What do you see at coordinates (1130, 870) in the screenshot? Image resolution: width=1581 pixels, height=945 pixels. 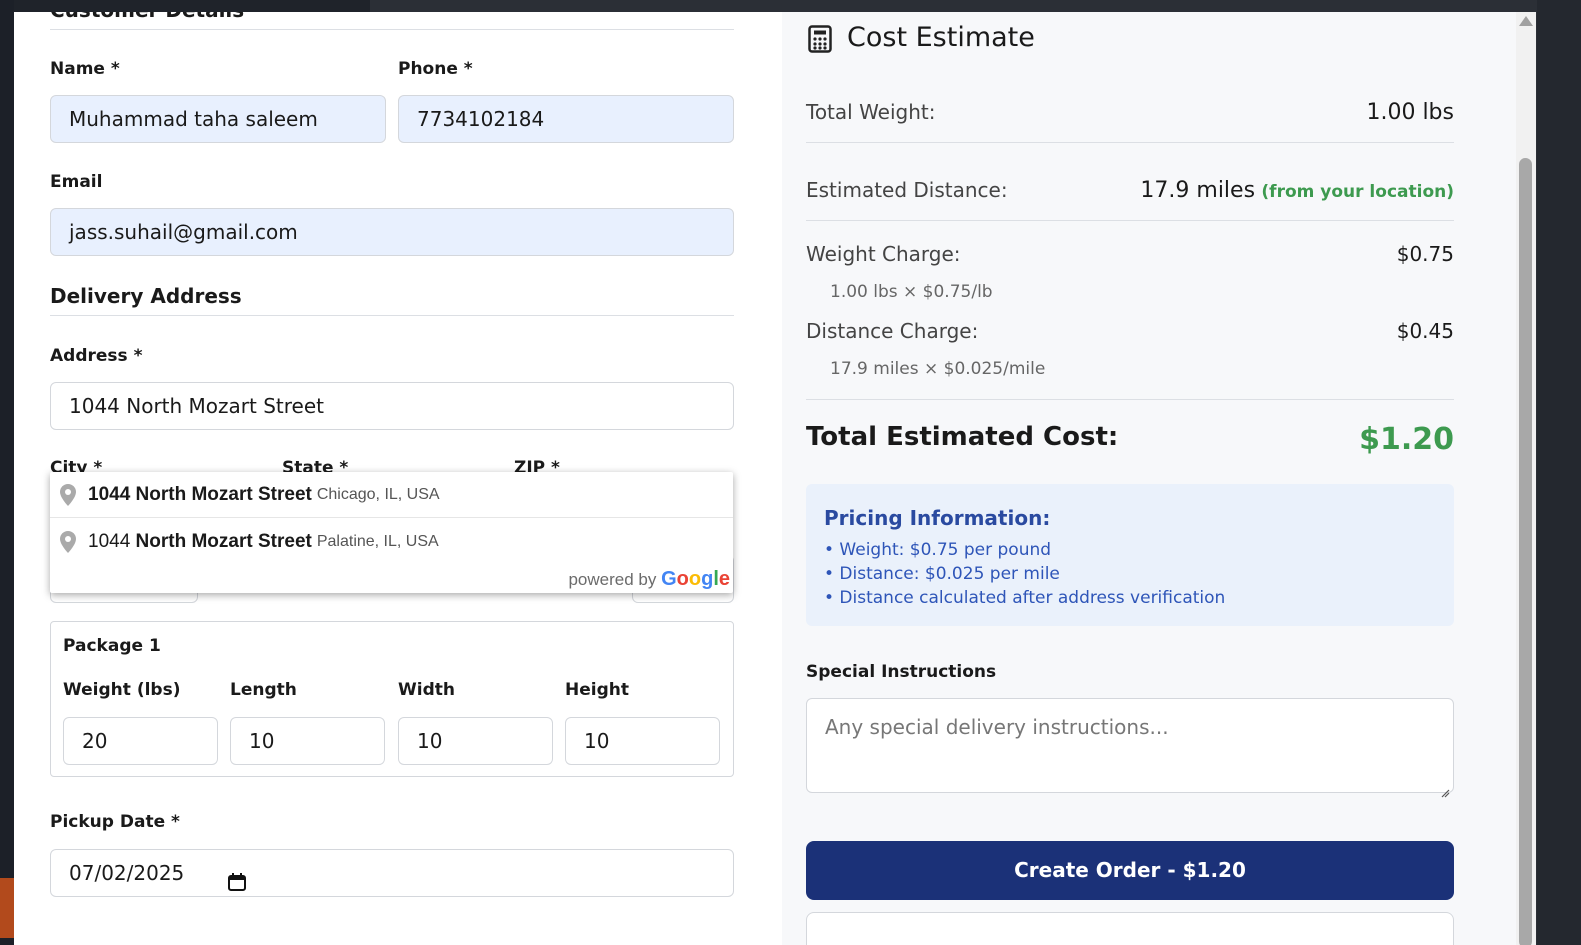 I see `create-order-button: Create Order - $1.20` at bounding box center [1130, 870].